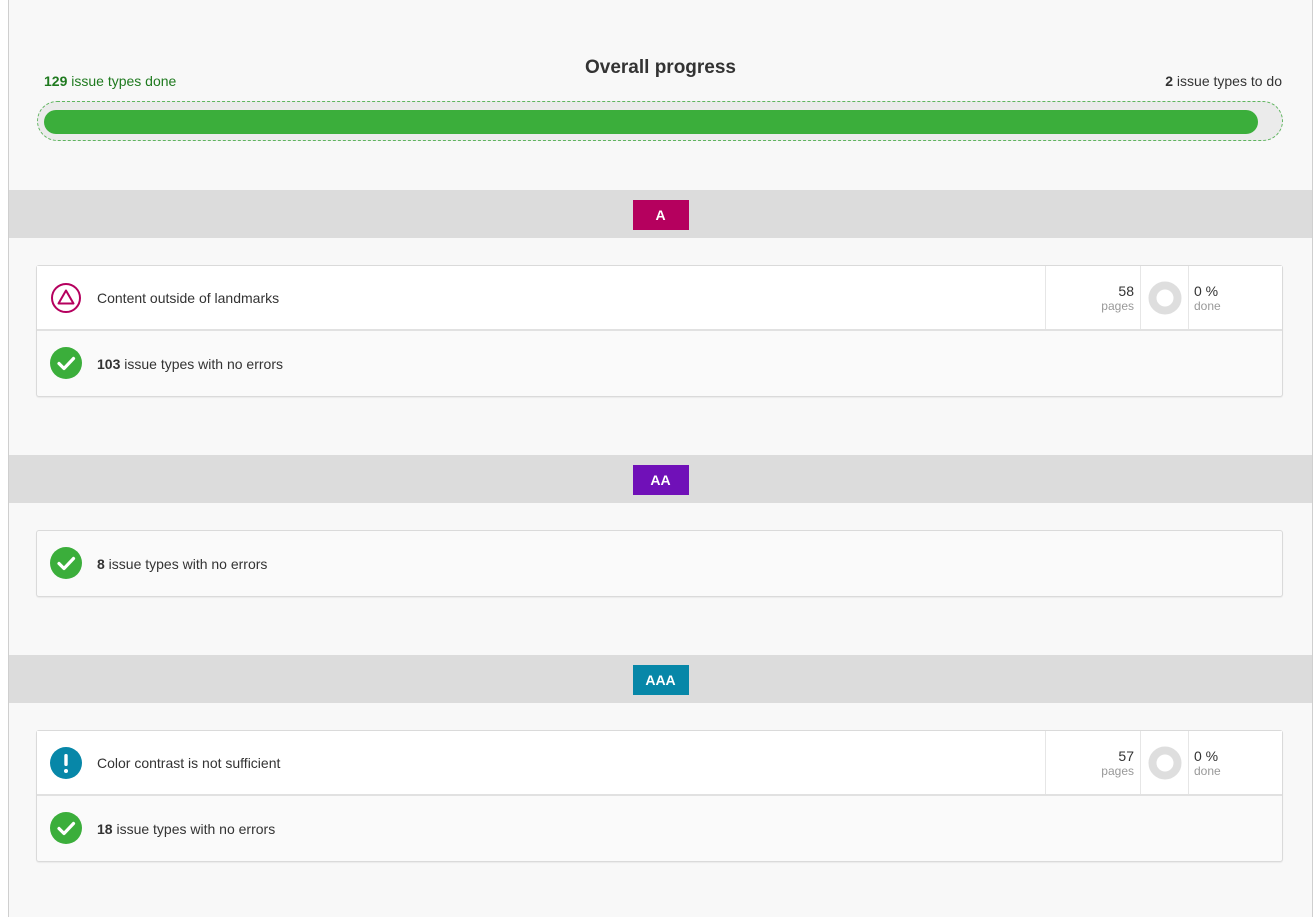 The height and width of the screenshot is (917, 1313). Describe the element at coordinates (56, 81) in the screenshot. I see `done-count-number: 129` at that location.